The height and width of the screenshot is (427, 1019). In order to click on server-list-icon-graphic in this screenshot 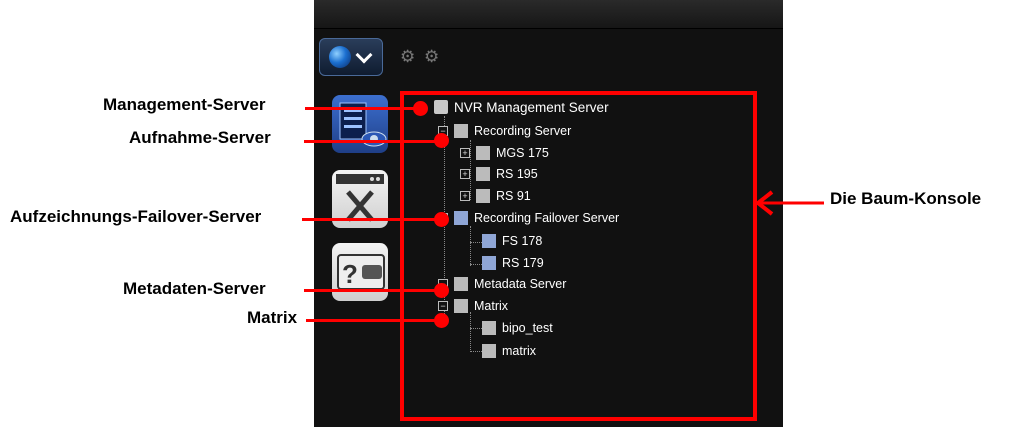, I will do `click(363, 124)`.